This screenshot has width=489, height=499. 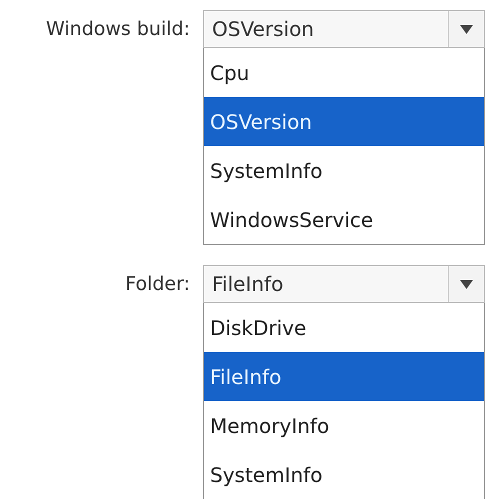 What do you see at coordinates (247, 284) in the screenshot?
I see `dropdown-value: FileInfo` at bounding box center [247, 284].